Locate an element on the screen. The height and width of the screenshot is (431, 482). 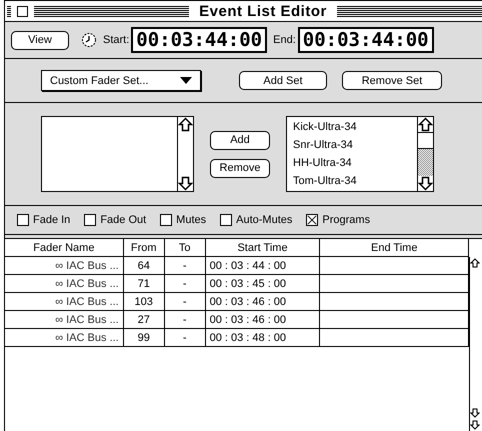
view-button: View is located at coordinates (40, 40).